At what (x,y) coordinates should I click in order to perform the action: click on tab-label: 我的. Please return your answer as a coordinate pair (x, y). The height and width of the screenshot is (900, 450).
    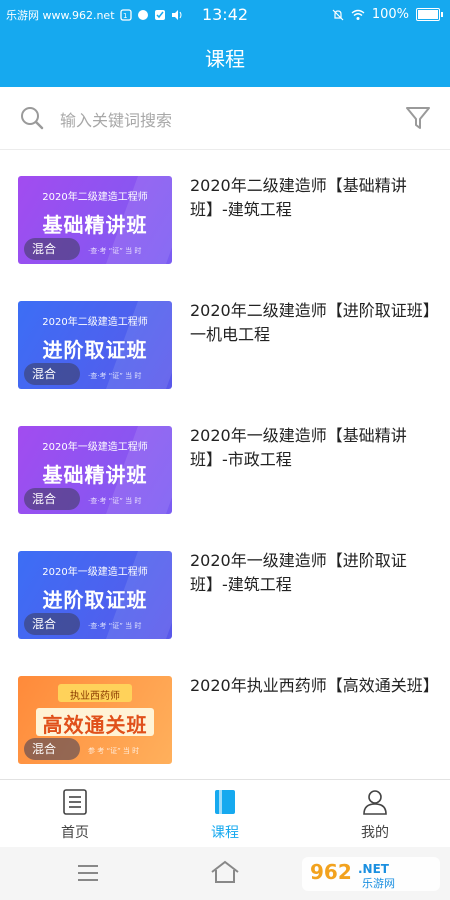
    Looking at the image, I should click on (375, 833).